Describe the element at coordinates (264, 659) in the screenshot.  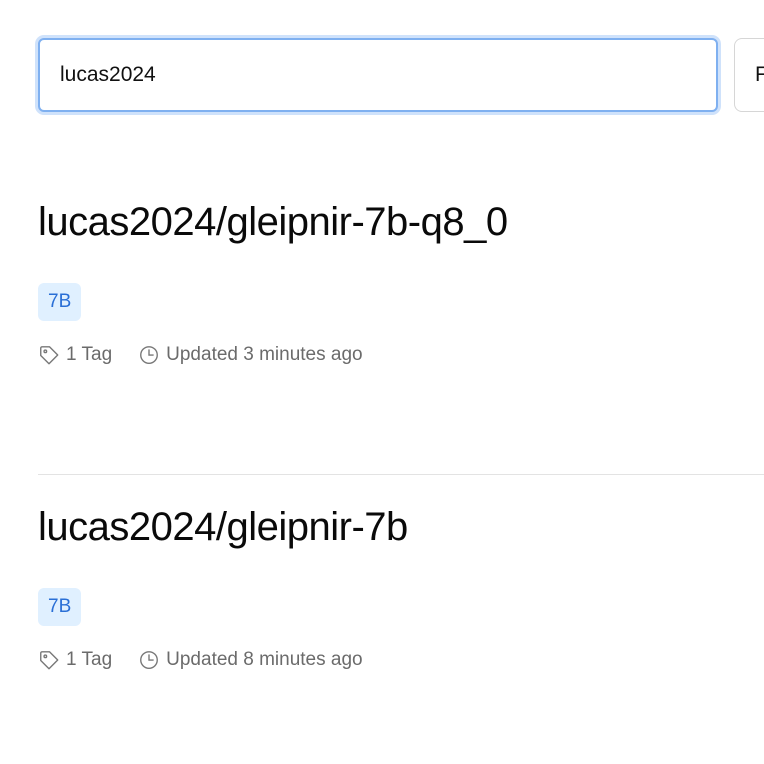
I see `updated-label: Updated 8 minutes ago` at that location.